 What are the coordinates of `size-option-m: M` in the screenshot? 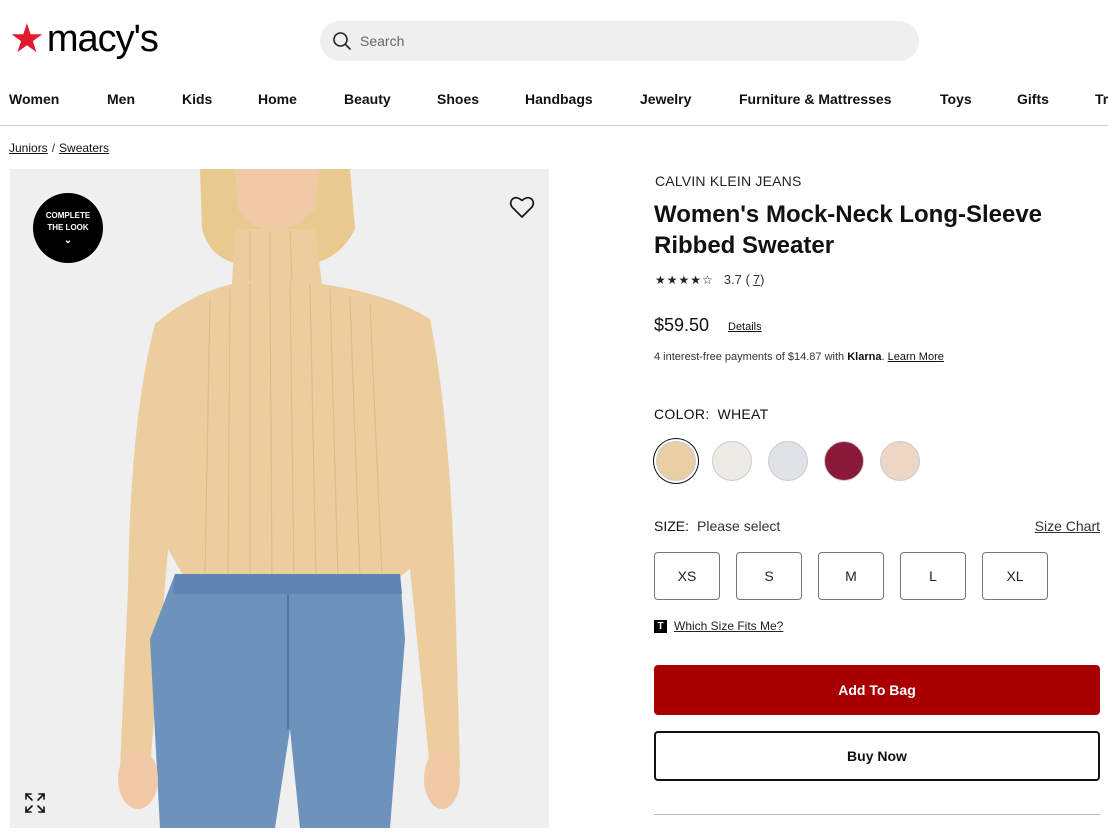 It's located at (851, 576).